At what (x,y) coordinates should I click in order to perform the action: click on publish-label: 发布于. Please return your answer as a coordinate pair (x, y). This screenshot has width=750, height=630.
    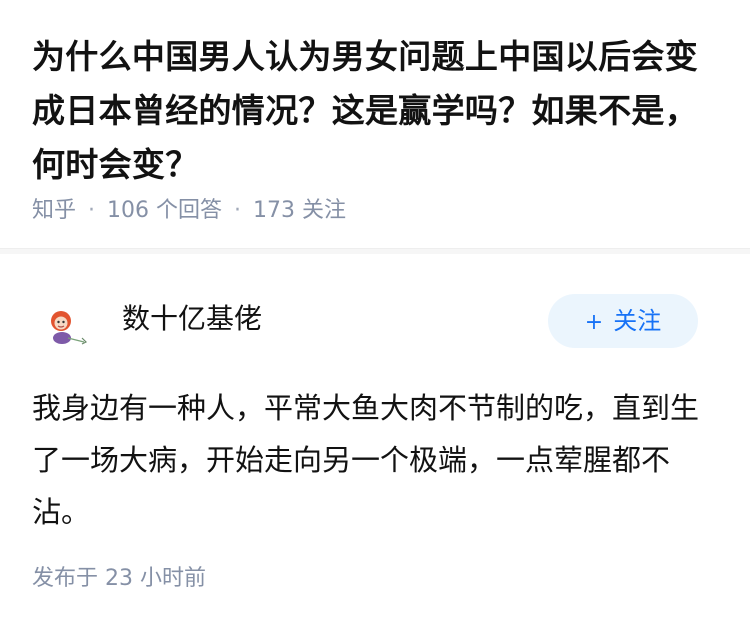
    Looking at the image, I should click on (65, 578).